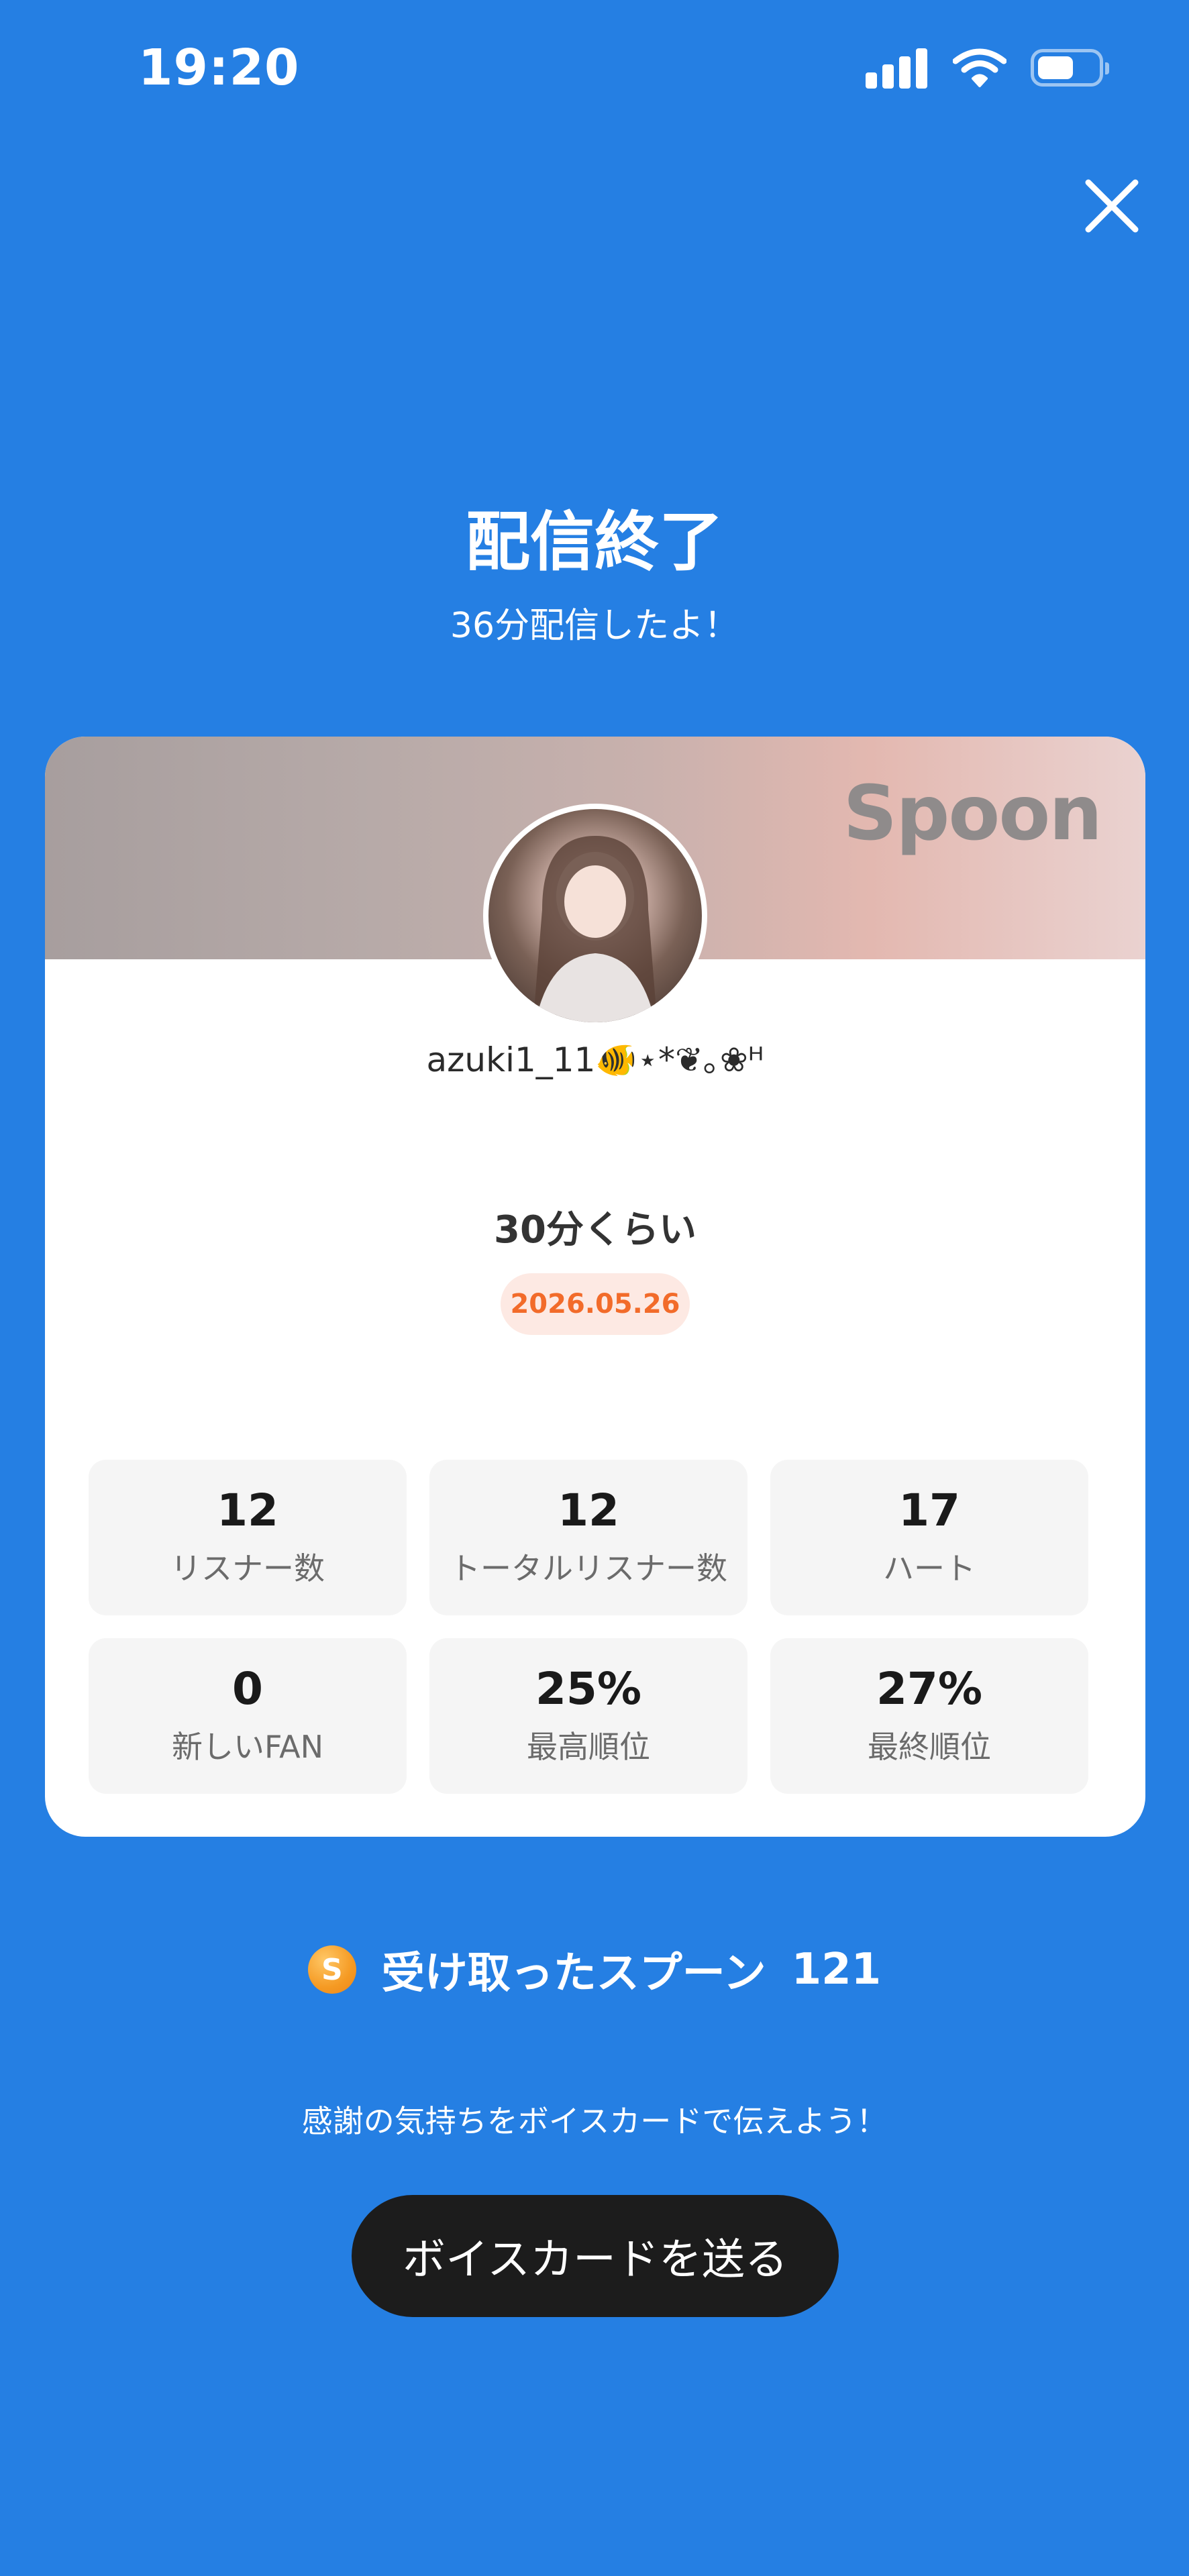  I want to click on username: azuki1_11🐠⋆*❦｡❀ᴴ, so click(595, 1059).